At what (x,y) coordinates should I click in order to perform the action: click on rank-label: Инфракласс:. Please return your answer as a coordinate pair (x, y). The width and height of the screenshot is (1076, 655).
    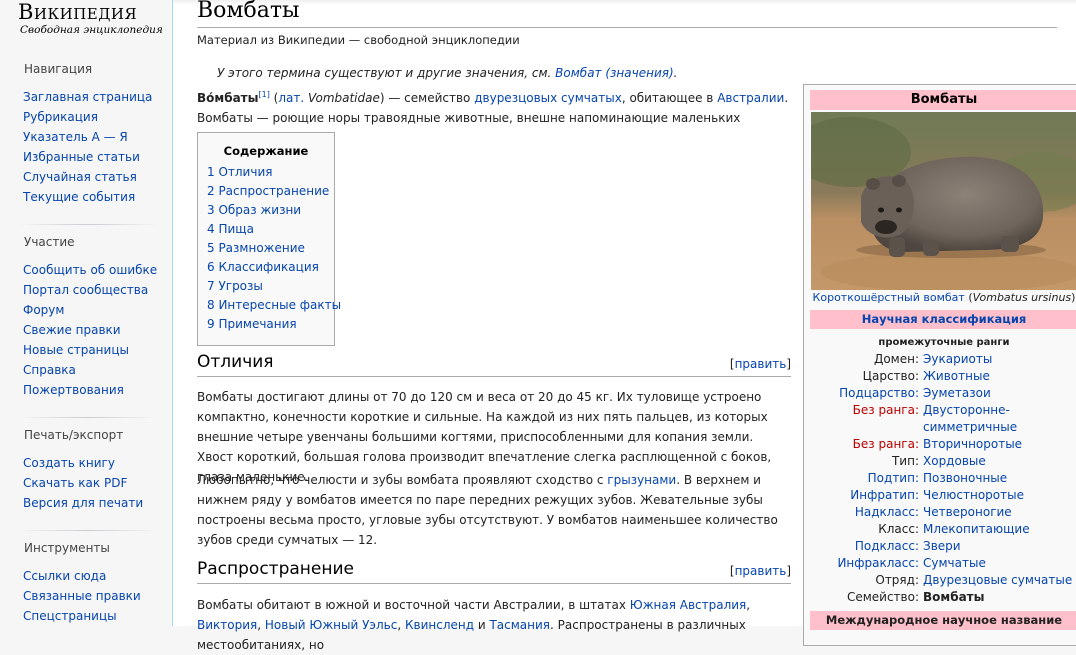
    Looking at the image, I should click on (878, 563).